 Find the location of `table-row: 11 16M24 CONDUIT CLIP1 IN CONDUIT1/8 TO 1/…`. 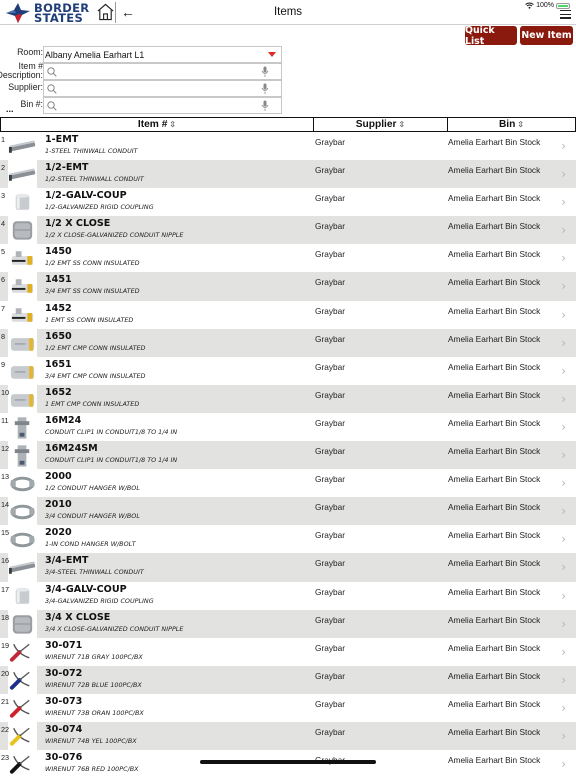

table-row: 11 16M24 CONDUIT CLIP1 IN CONDUIT1/8 TO 1/… is located at coordinates (288, 427).